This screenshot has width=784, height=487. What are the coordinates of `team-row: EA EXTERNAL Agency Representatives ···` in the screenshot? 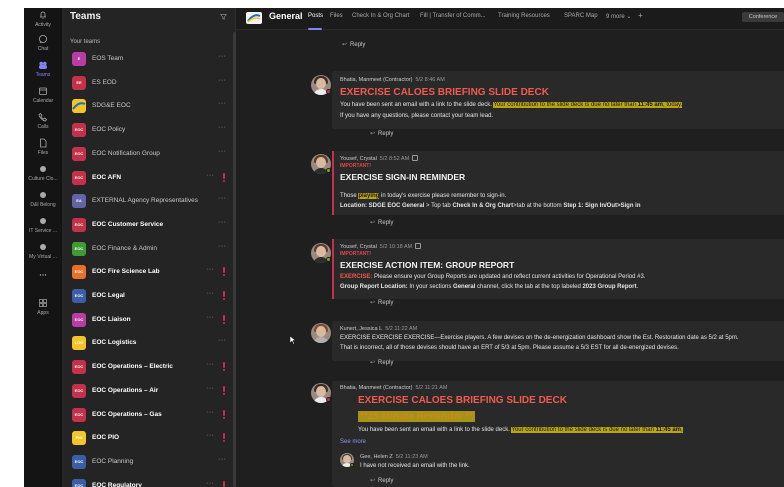 It's located at (148, 201).